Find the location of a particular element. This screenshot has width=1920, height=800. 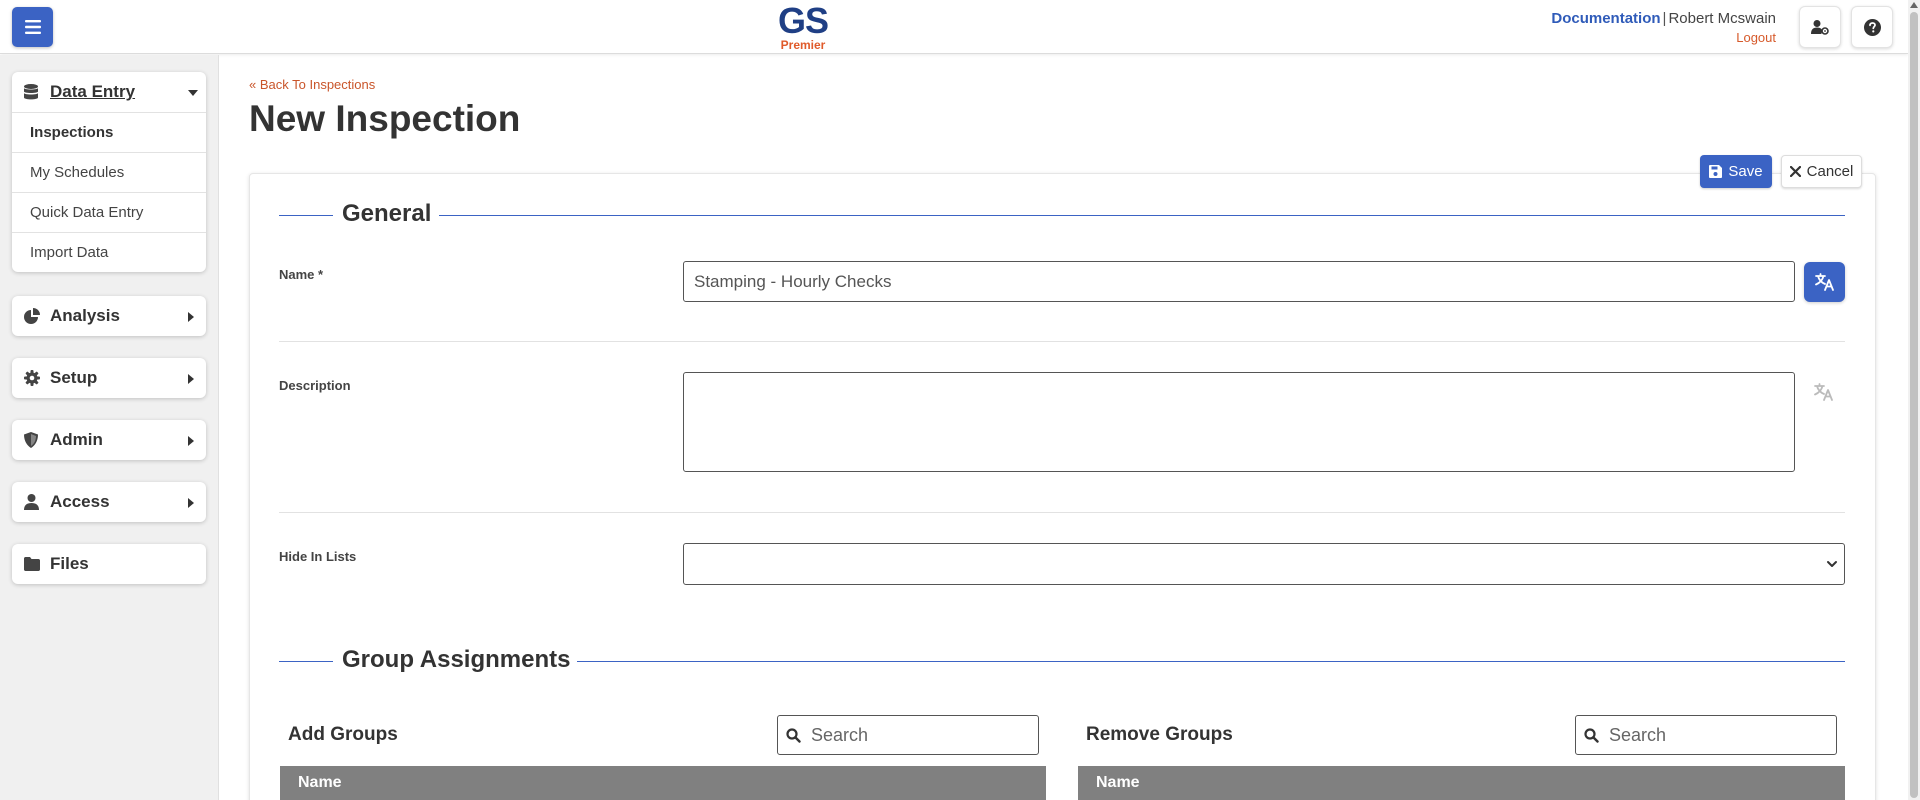

nav-item-quick-data-entry: Quick Data Entry is located at coordinates (109, 212).